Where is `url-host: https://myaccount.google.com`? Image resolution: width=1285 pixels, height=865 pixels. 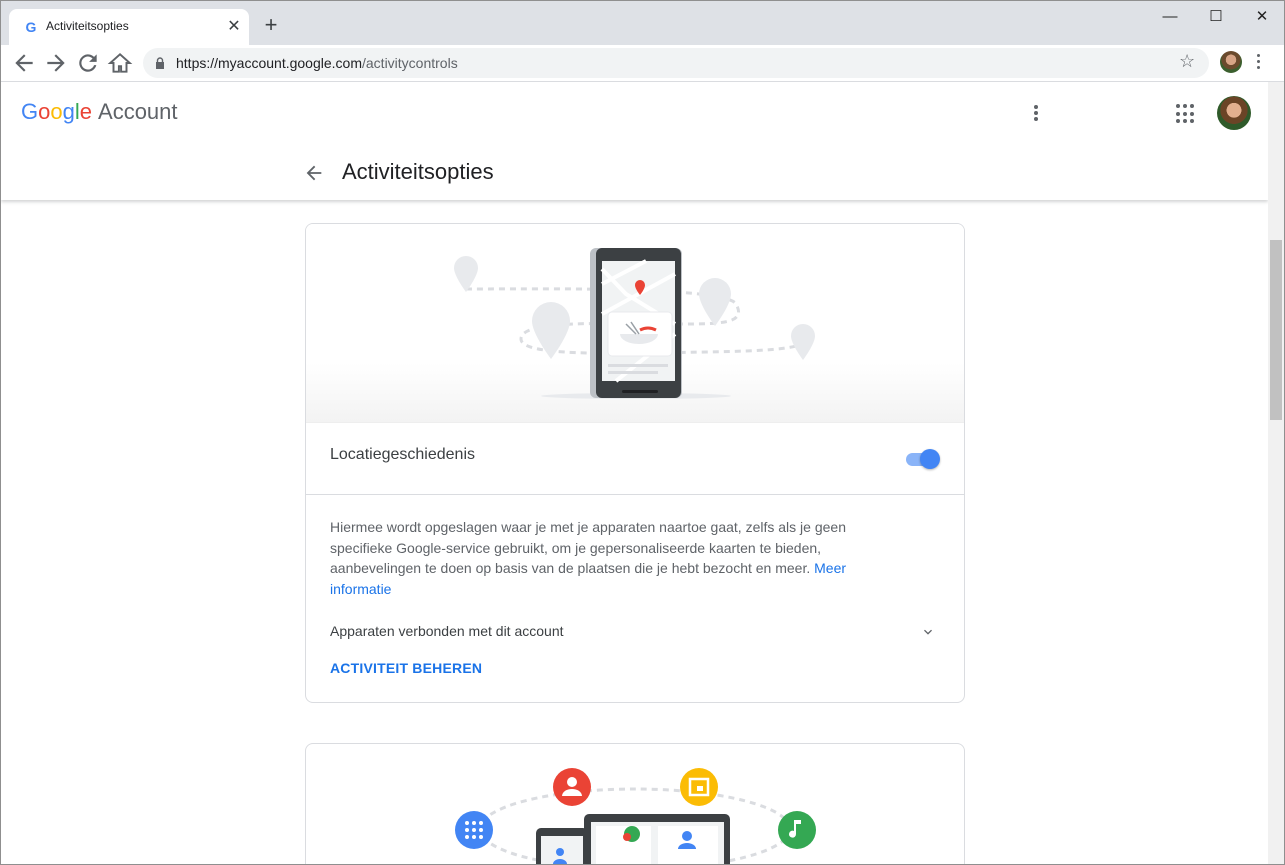
url-host: https://myaccount.google.com is located at coordinates (269, 63).